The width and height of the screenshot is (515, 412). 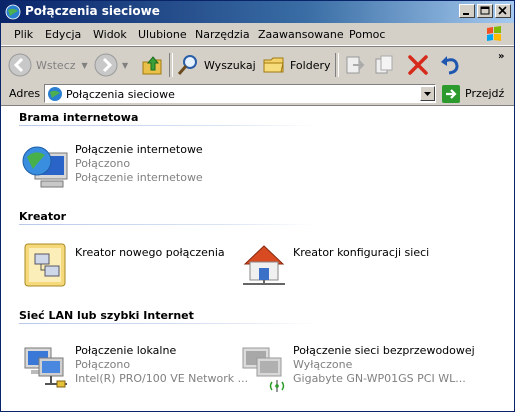 I want to click on folders-icon, so click(x=273, y=65).